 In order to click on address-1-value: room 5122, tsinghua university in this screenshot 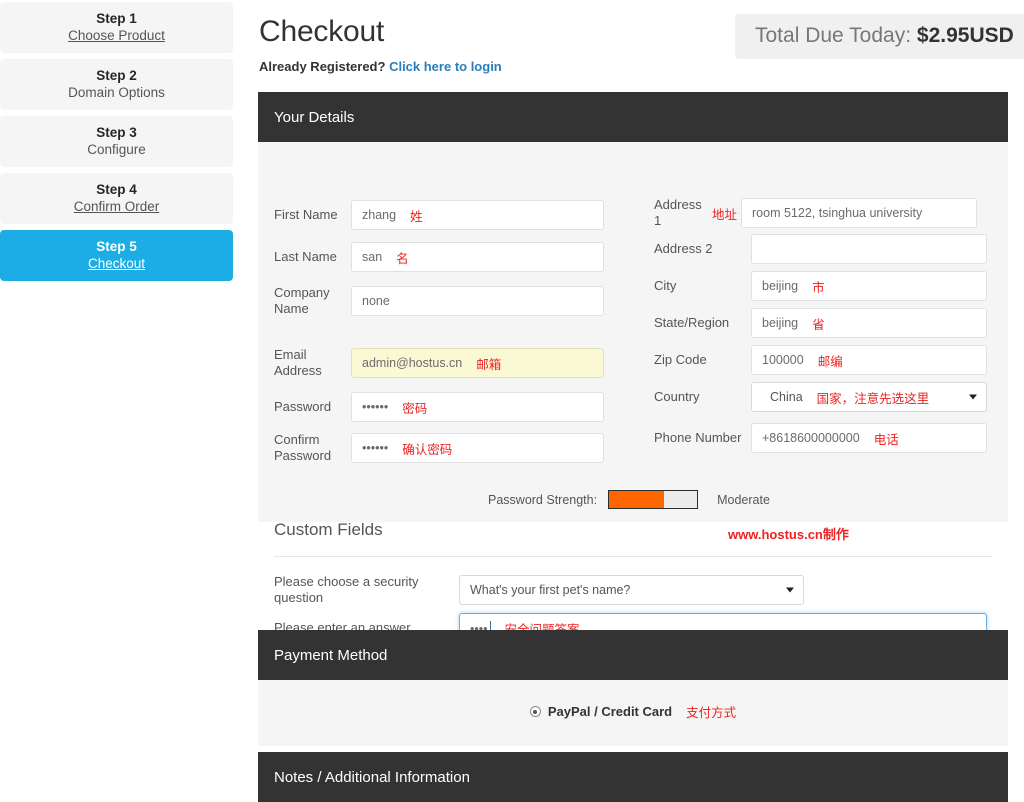, I will do `click(837, 213)`.